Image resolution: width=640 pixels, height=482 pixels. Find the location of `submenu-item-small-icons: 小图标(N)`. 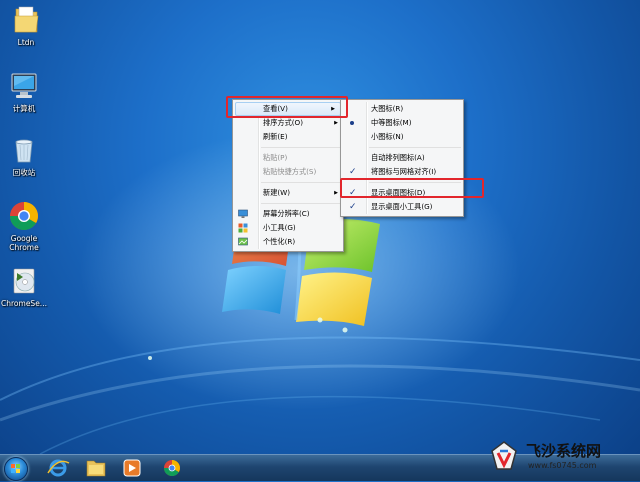

submenu-item-small-icons: 小图标(N) is located at coordinates (402, 137).